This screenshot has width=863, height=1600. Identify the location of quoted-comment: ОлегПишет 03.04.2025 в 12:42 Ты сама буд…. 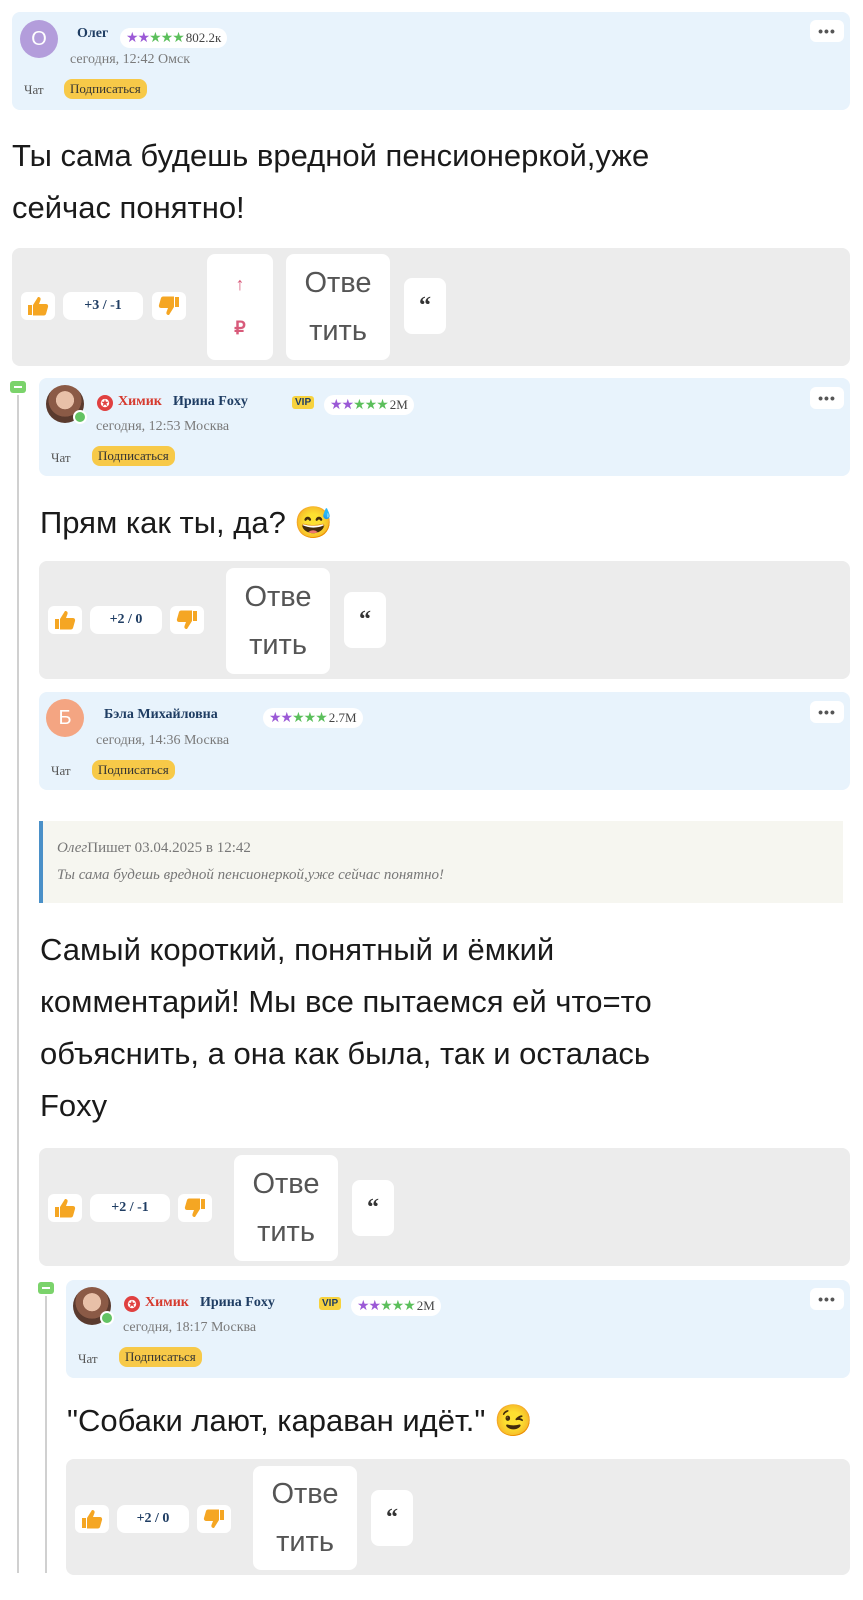
(441, 862).